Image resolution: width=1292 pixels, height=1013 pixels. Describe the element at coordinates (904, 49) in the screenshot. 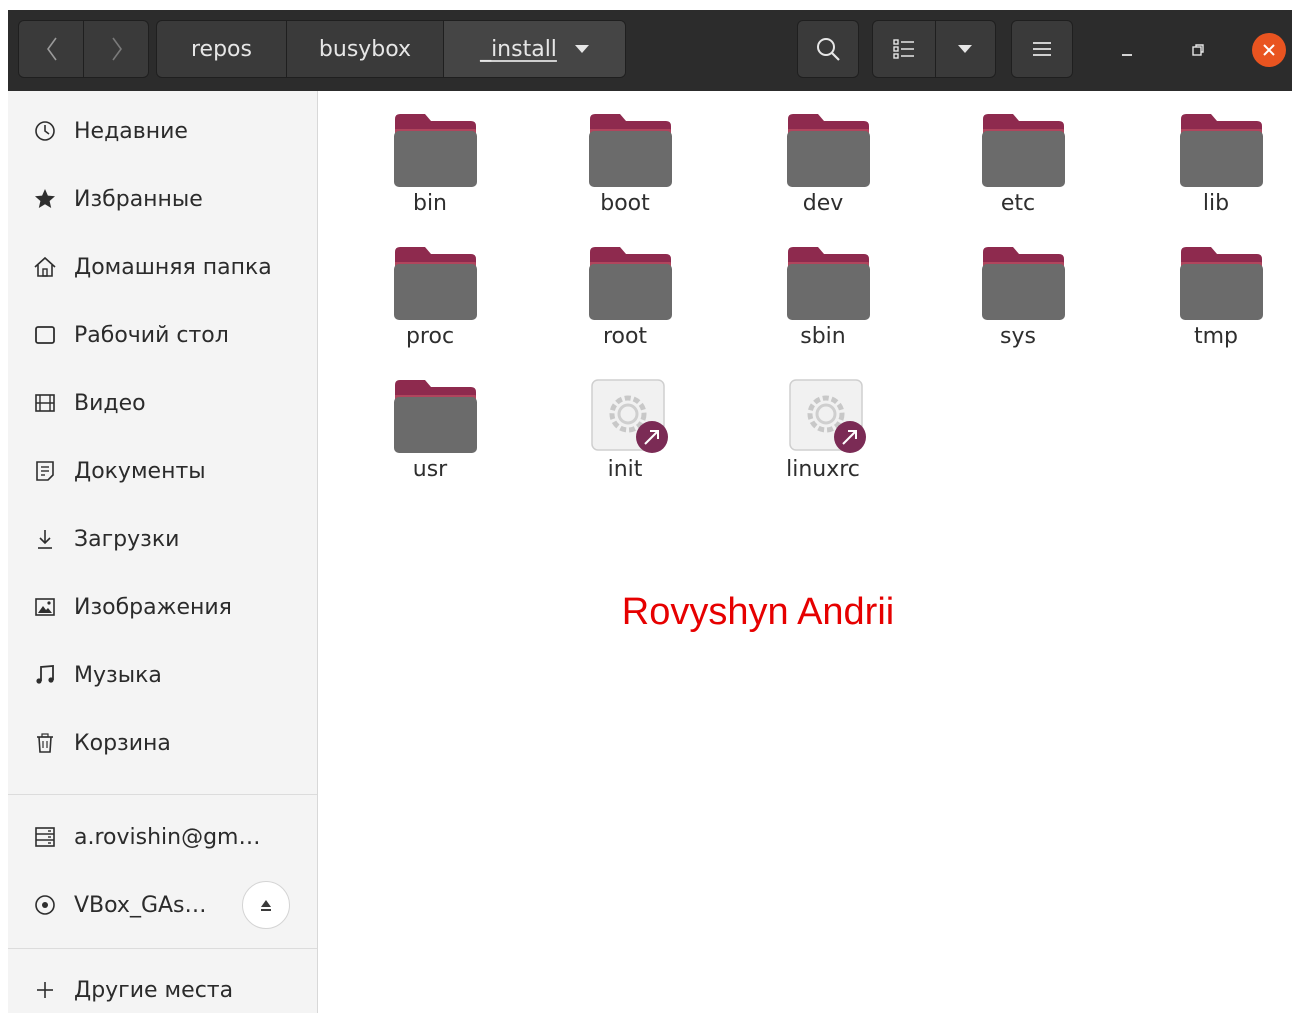

I see `list-view-button` at that location.